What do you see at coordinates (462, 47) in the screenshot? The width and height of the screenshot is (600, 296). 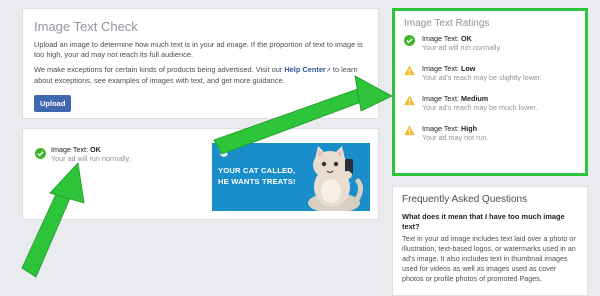 I see `rating-subtitle: Your ad will run normally.` at bounding box center [462, 47].